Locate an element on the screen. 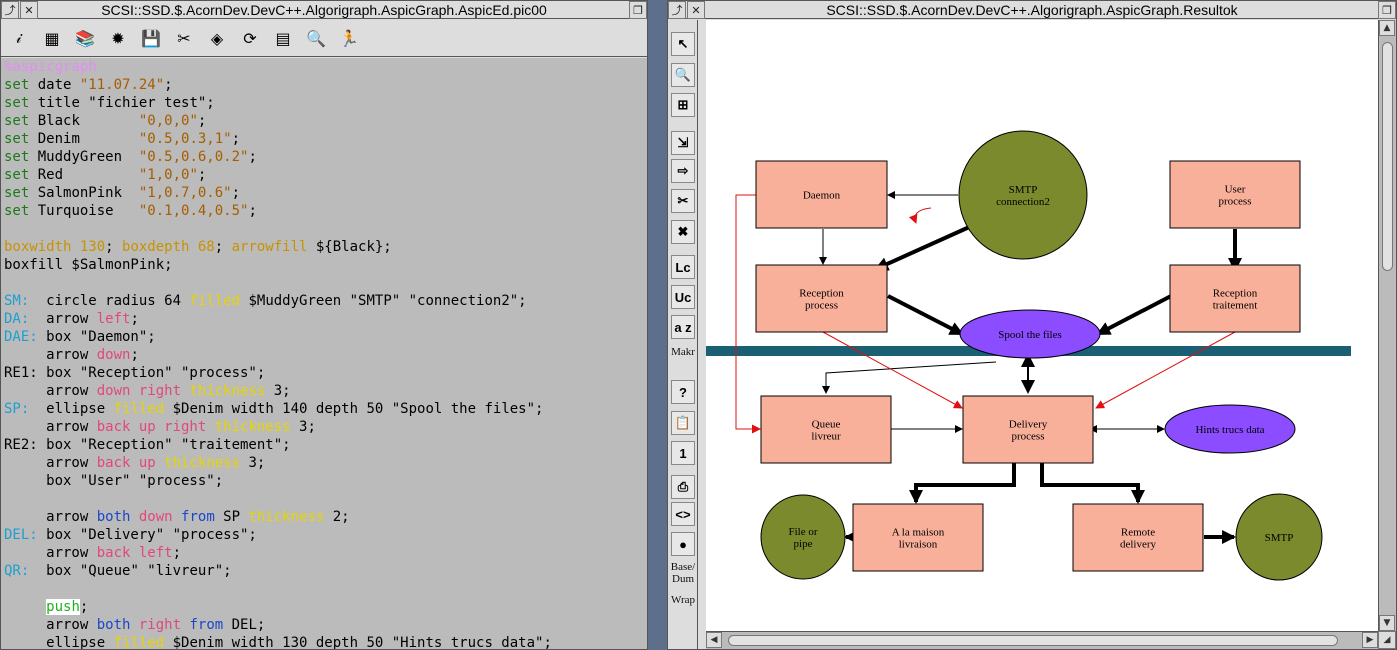  delete-button: ✖ is located at coordinates (683, 232).